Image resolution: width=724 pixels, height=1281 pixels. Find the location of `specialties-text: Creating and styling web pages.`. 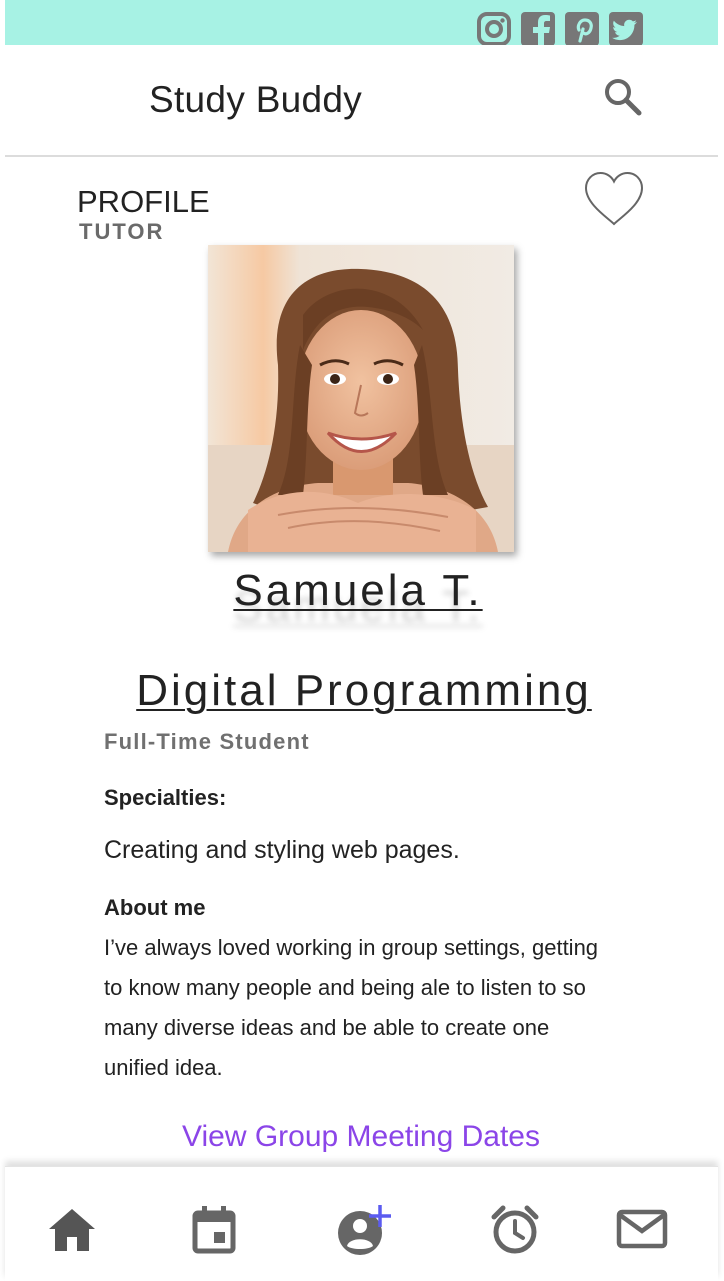

specialties-text: Creating and styling web pages. is located at coordinates (282, 850).